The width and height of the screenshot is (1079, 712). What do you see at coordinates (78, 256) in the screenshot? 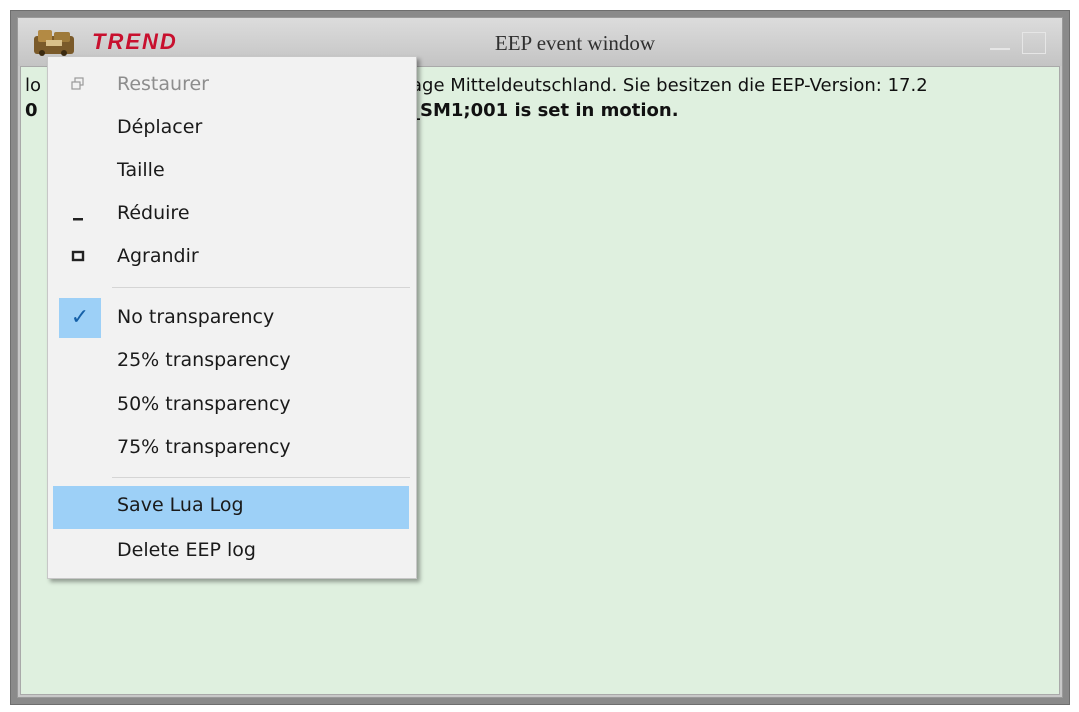
I see `maximize-icon` at bounding box center [78, 256].